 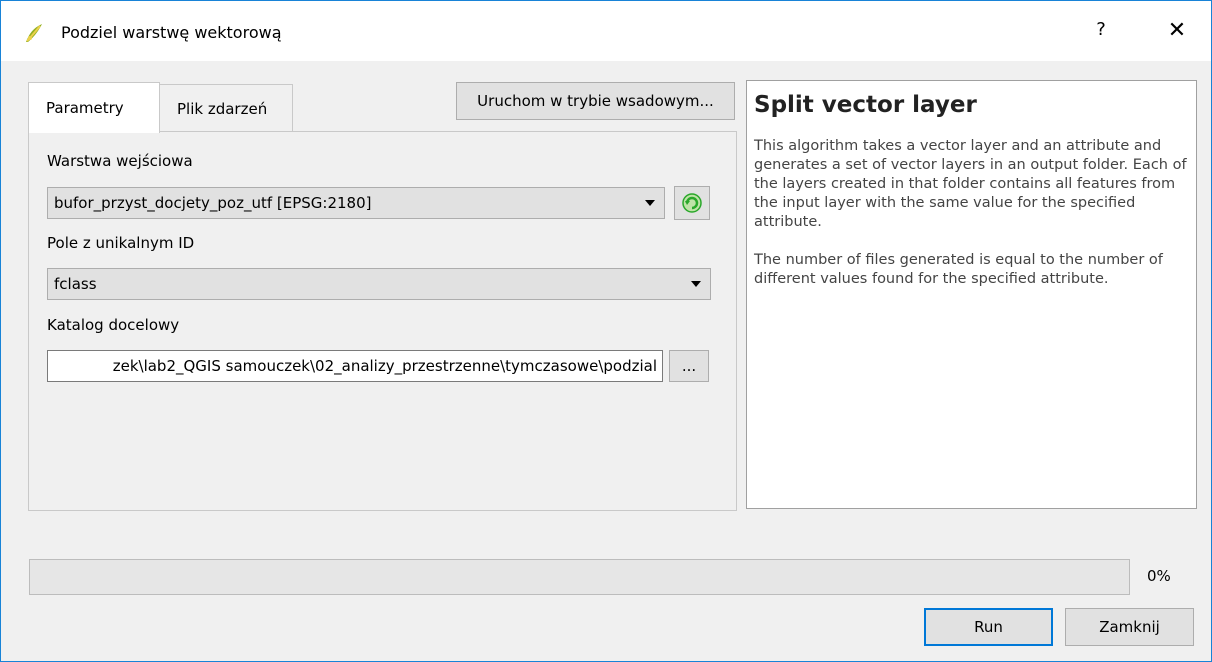 What do you see at coordinates (1129, 627) in the screenshot?
I see `close-button: Zamknij` at bounding box center [1129, 627].